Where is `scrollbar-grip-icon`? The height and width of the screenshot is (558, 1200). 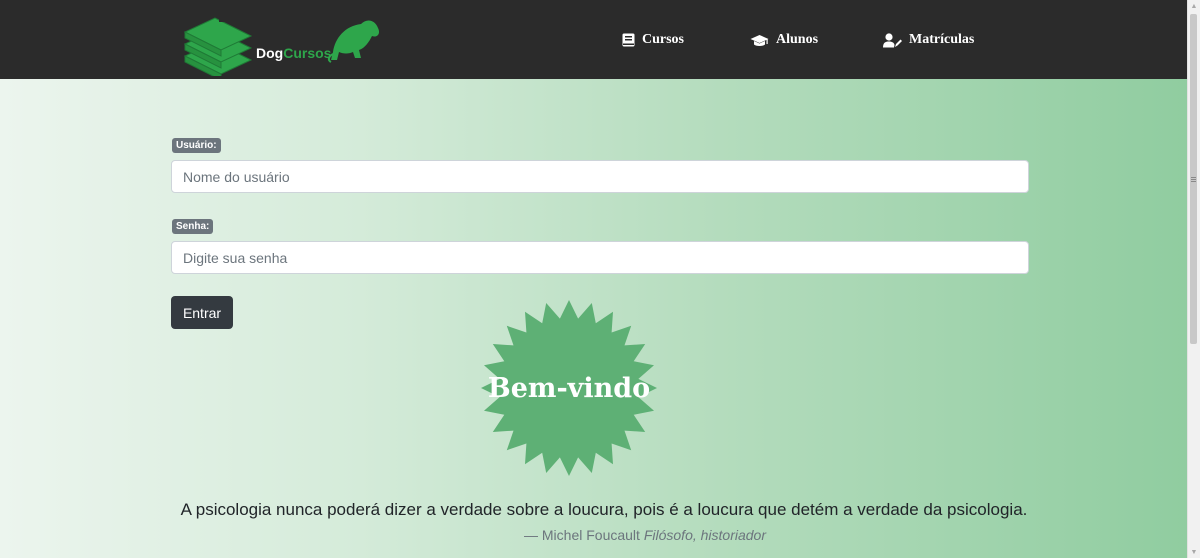
scrollbar-grip-icon is located at coordinates (1193, 179).